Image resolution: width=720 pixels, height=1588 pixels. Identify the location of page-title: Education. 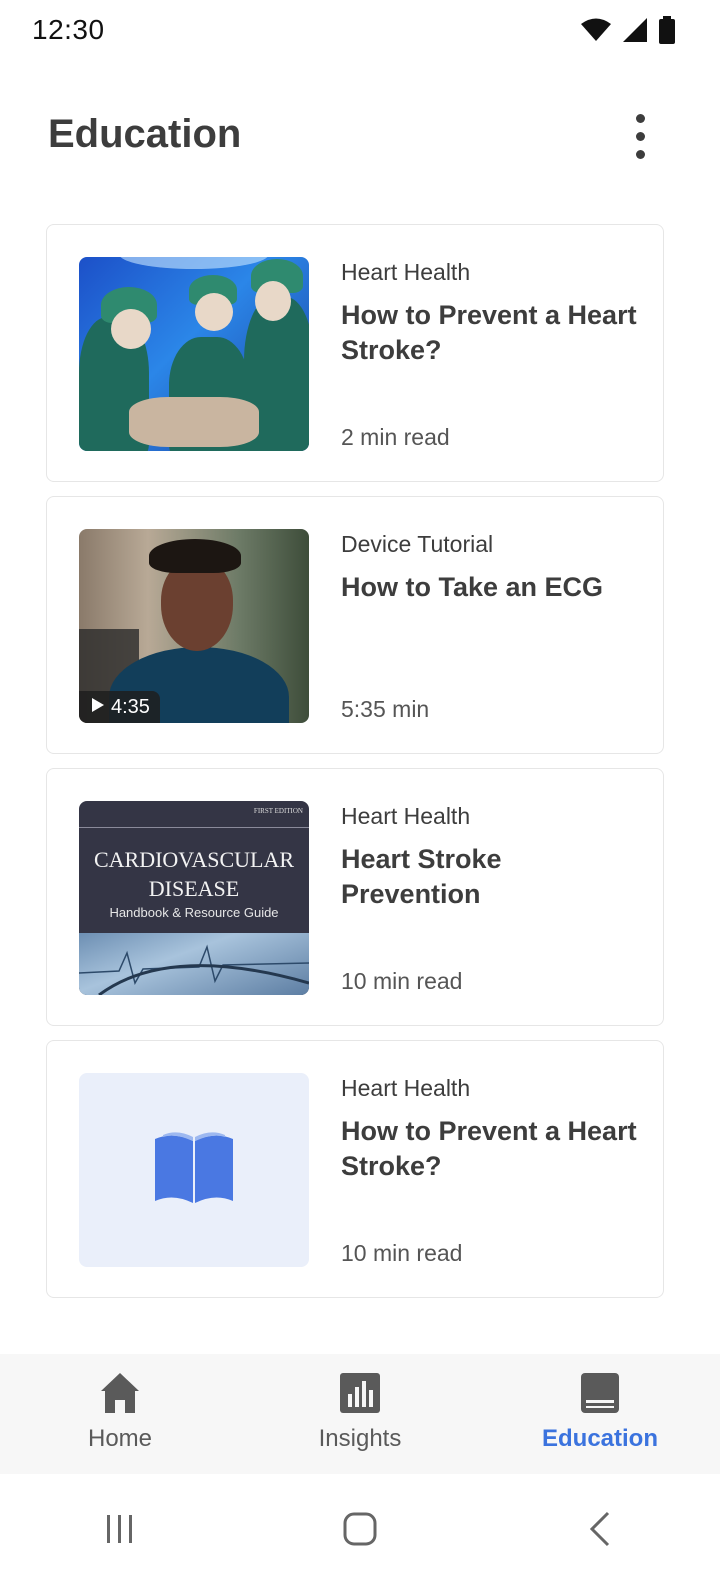
(145, 134).